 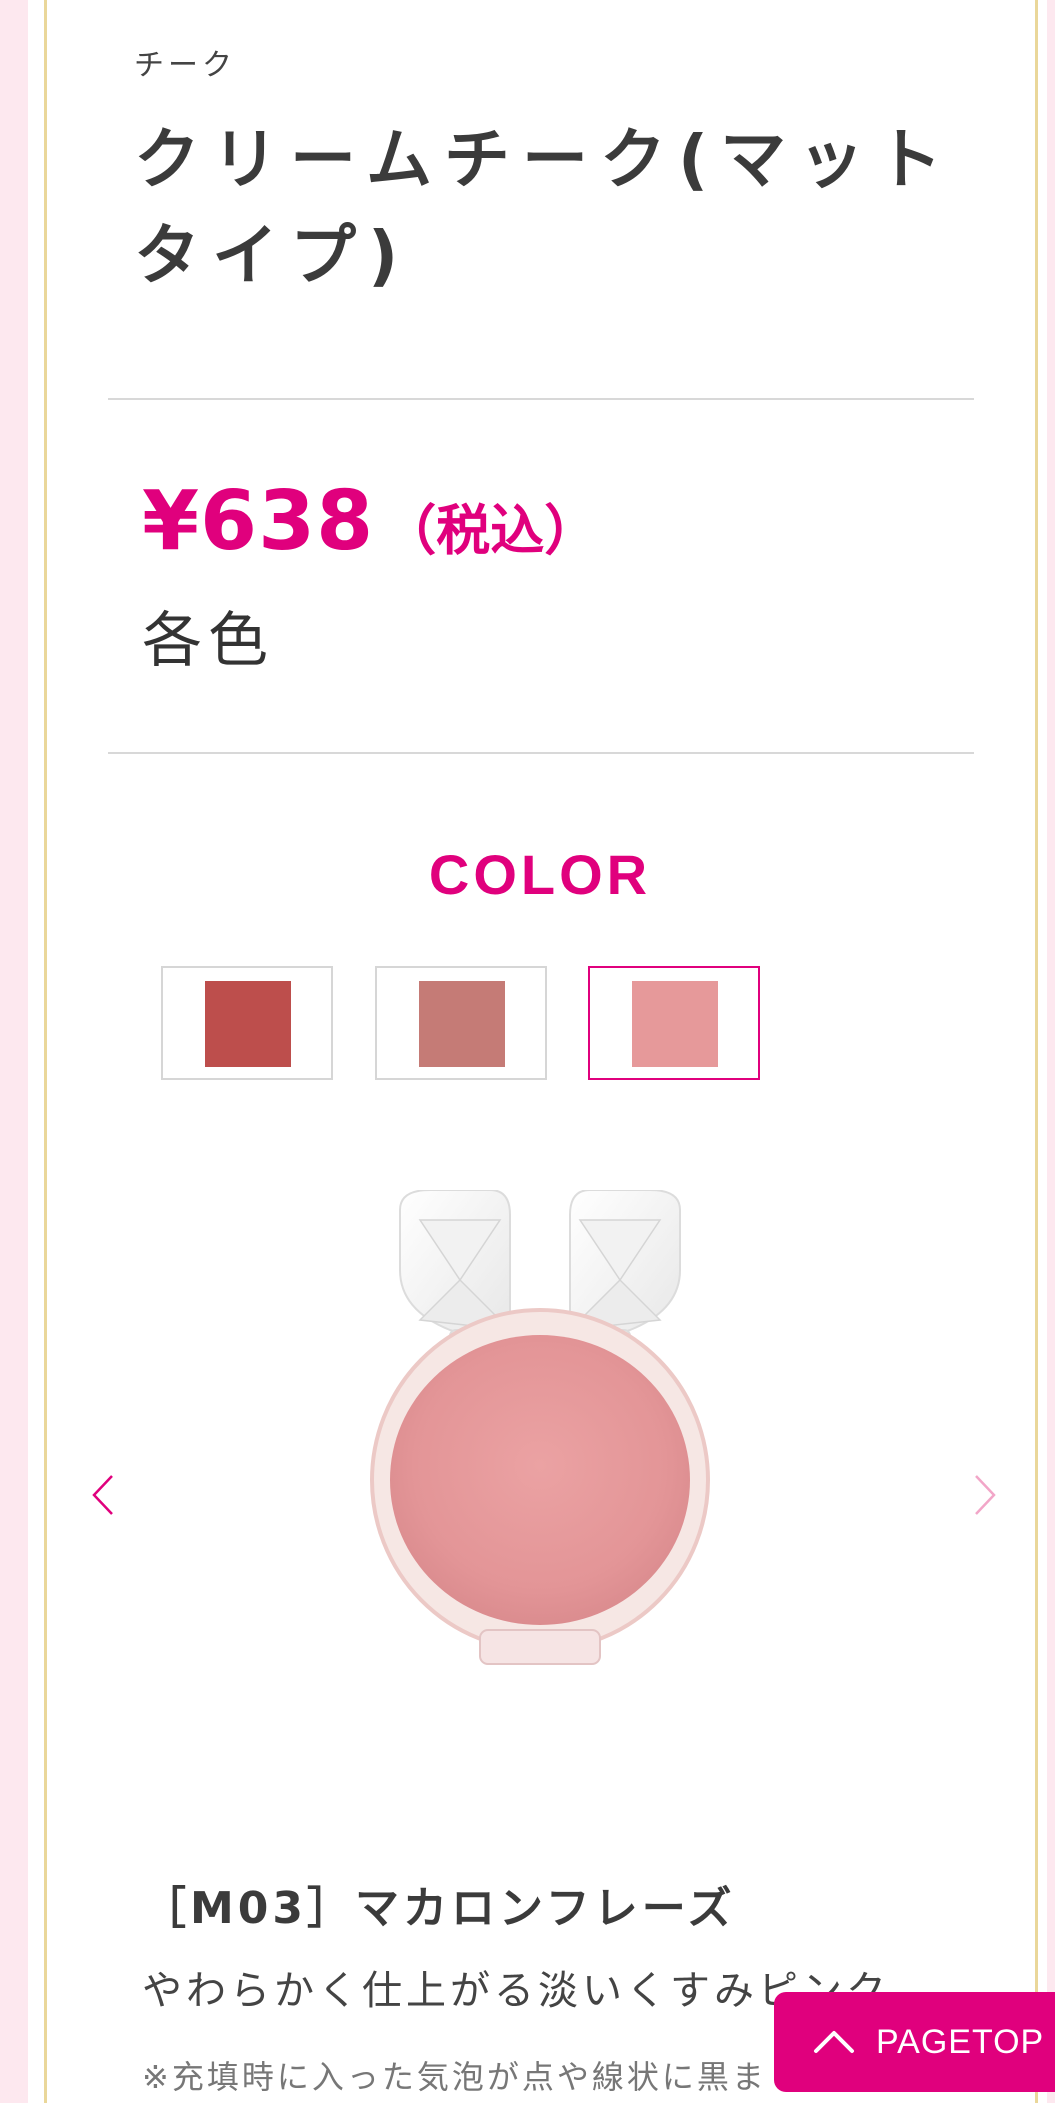 I want to click on price: ¥638 （税込）, so click(x=370, y=521).